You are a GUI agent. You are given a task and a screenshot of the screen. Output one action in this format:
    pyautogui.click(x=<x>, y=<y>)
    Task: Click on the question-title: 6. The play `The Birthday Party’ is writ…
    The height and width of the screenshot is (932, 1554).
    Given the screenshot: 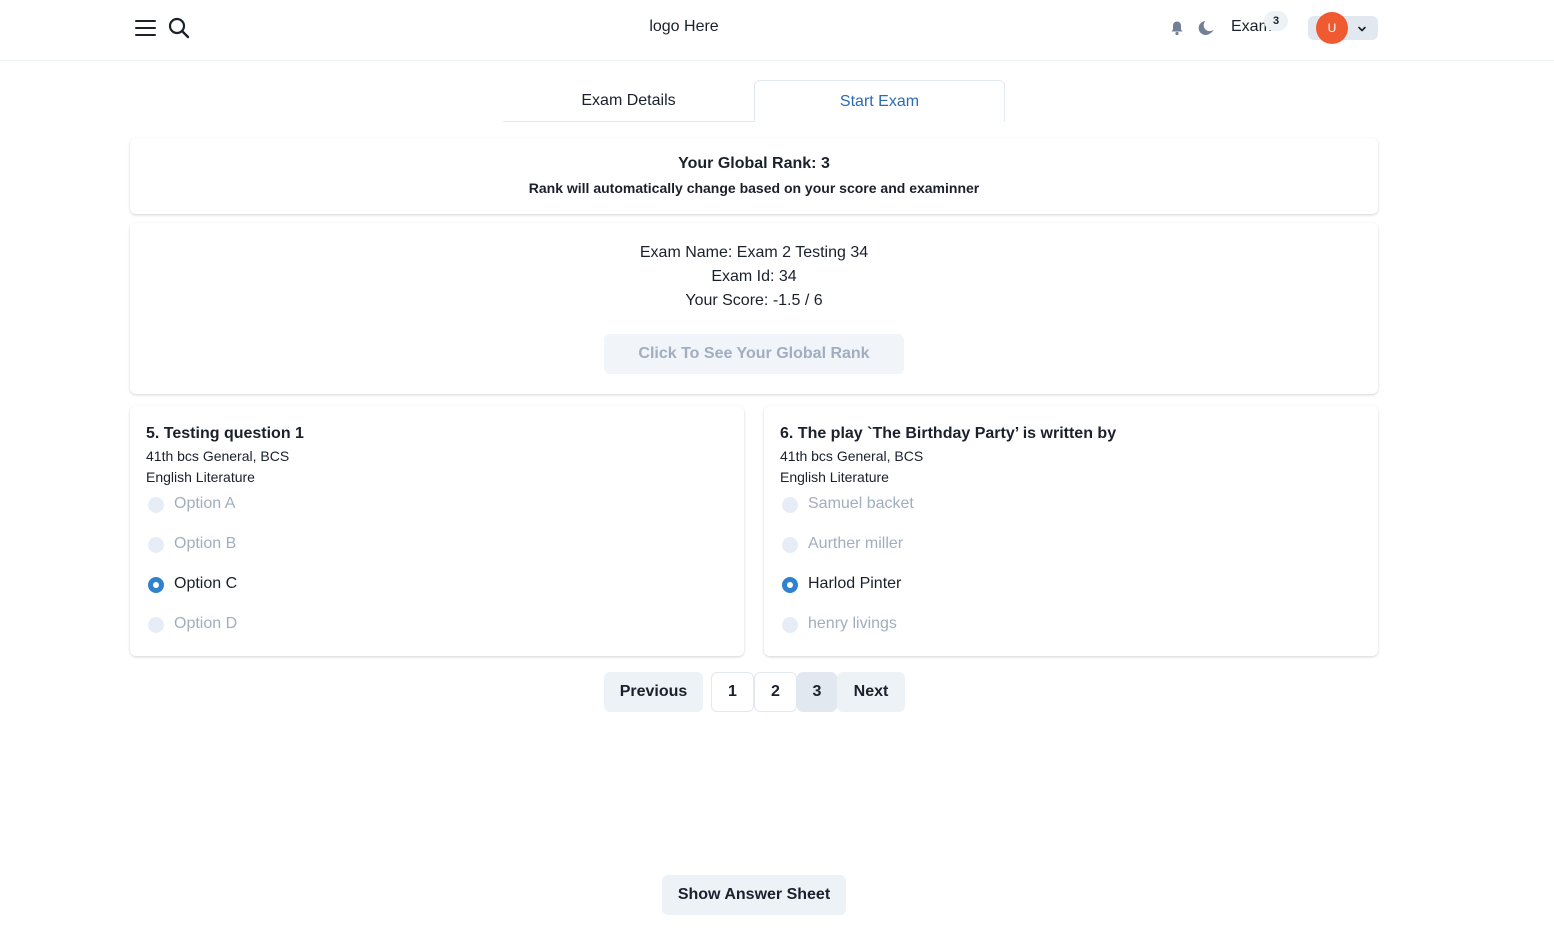 What is the action you would take?
    pyautogui.click(x=948, y=433)
    